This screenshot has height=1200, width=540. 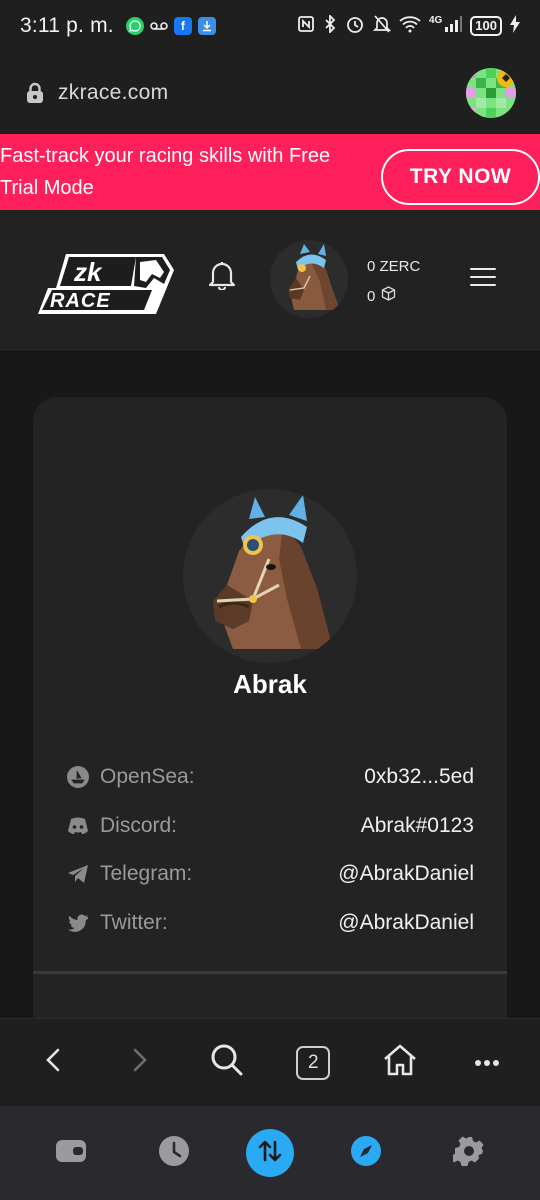 What do you see at coordinates (270, 826) in the screenshot?
I see `discord-row: Discord: Abrak#0123` at bounding box center [270, 826].